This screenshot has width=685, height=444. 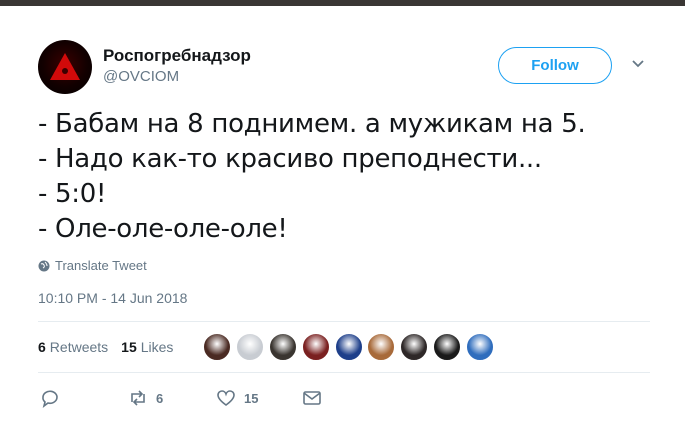 What do you see at coordinates (145, 398) in the screenshot?
I see `retweet-button: 6` at bounding box center [145, 398].